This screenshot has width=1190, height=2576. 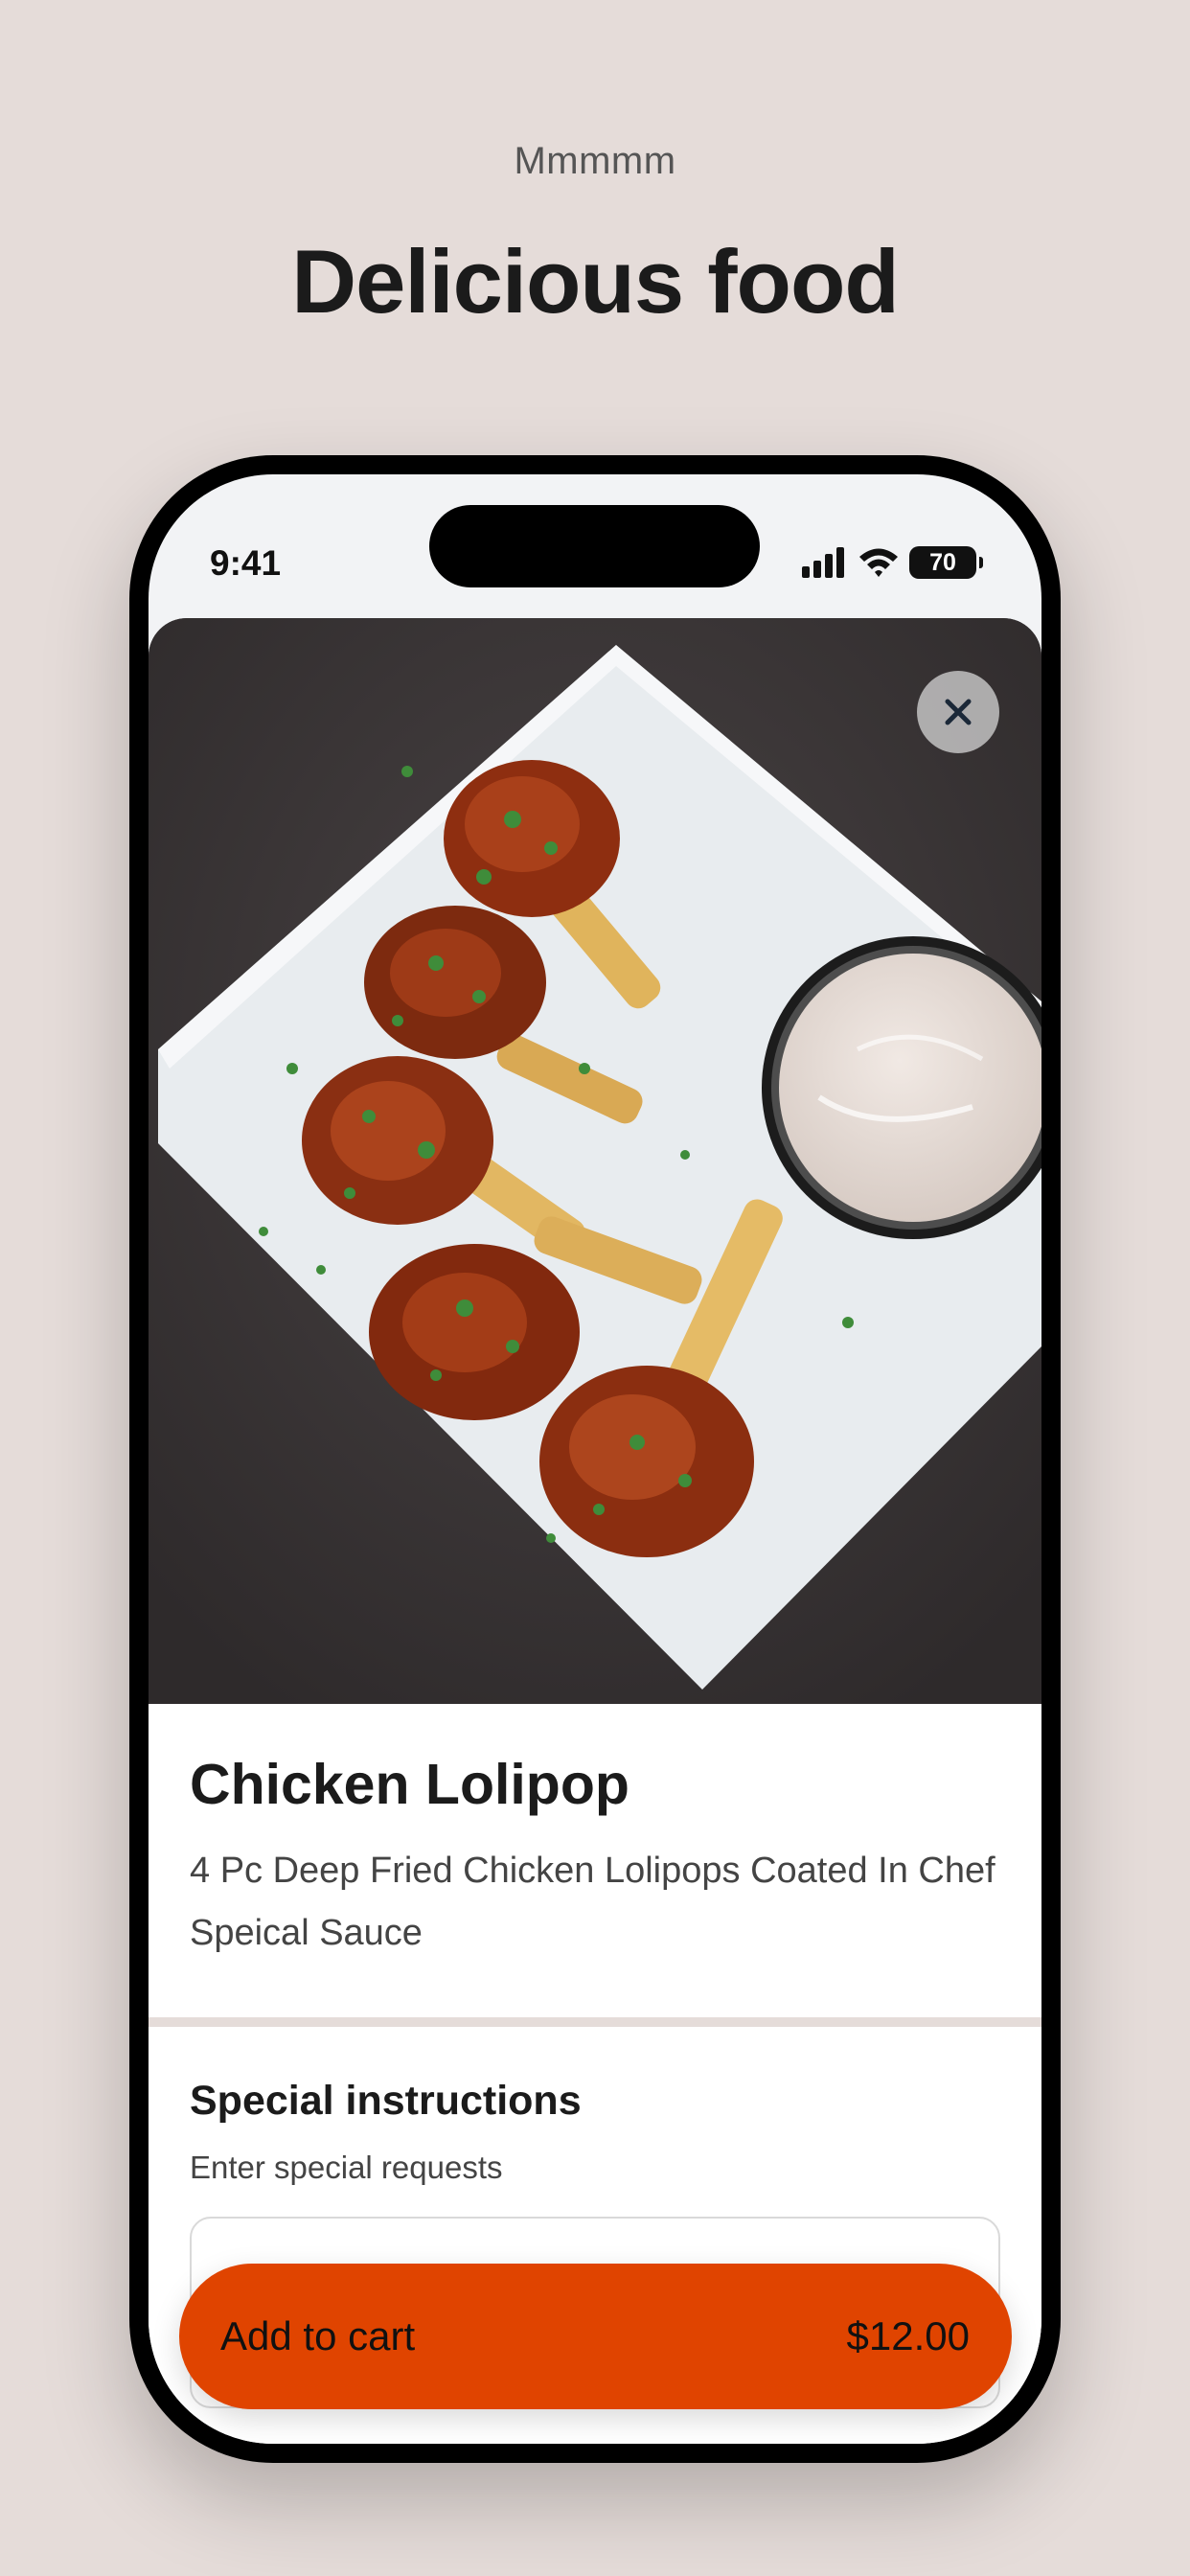 I want to click on status-time: 9:41, so click(x=246, y=563).